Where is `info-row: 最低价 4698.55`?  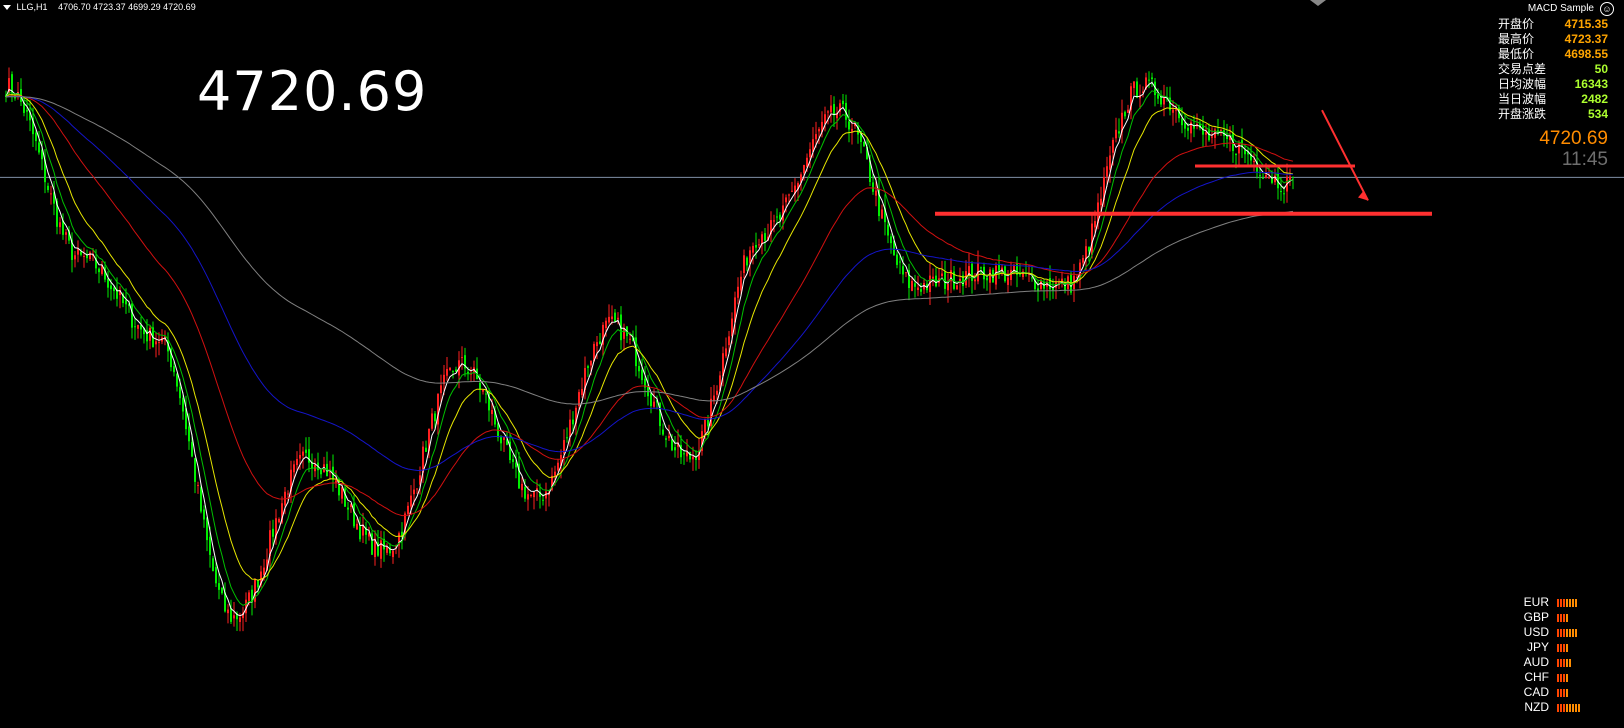 info-row: 最低价 4698.55 is located at coordinates (1553, 54).